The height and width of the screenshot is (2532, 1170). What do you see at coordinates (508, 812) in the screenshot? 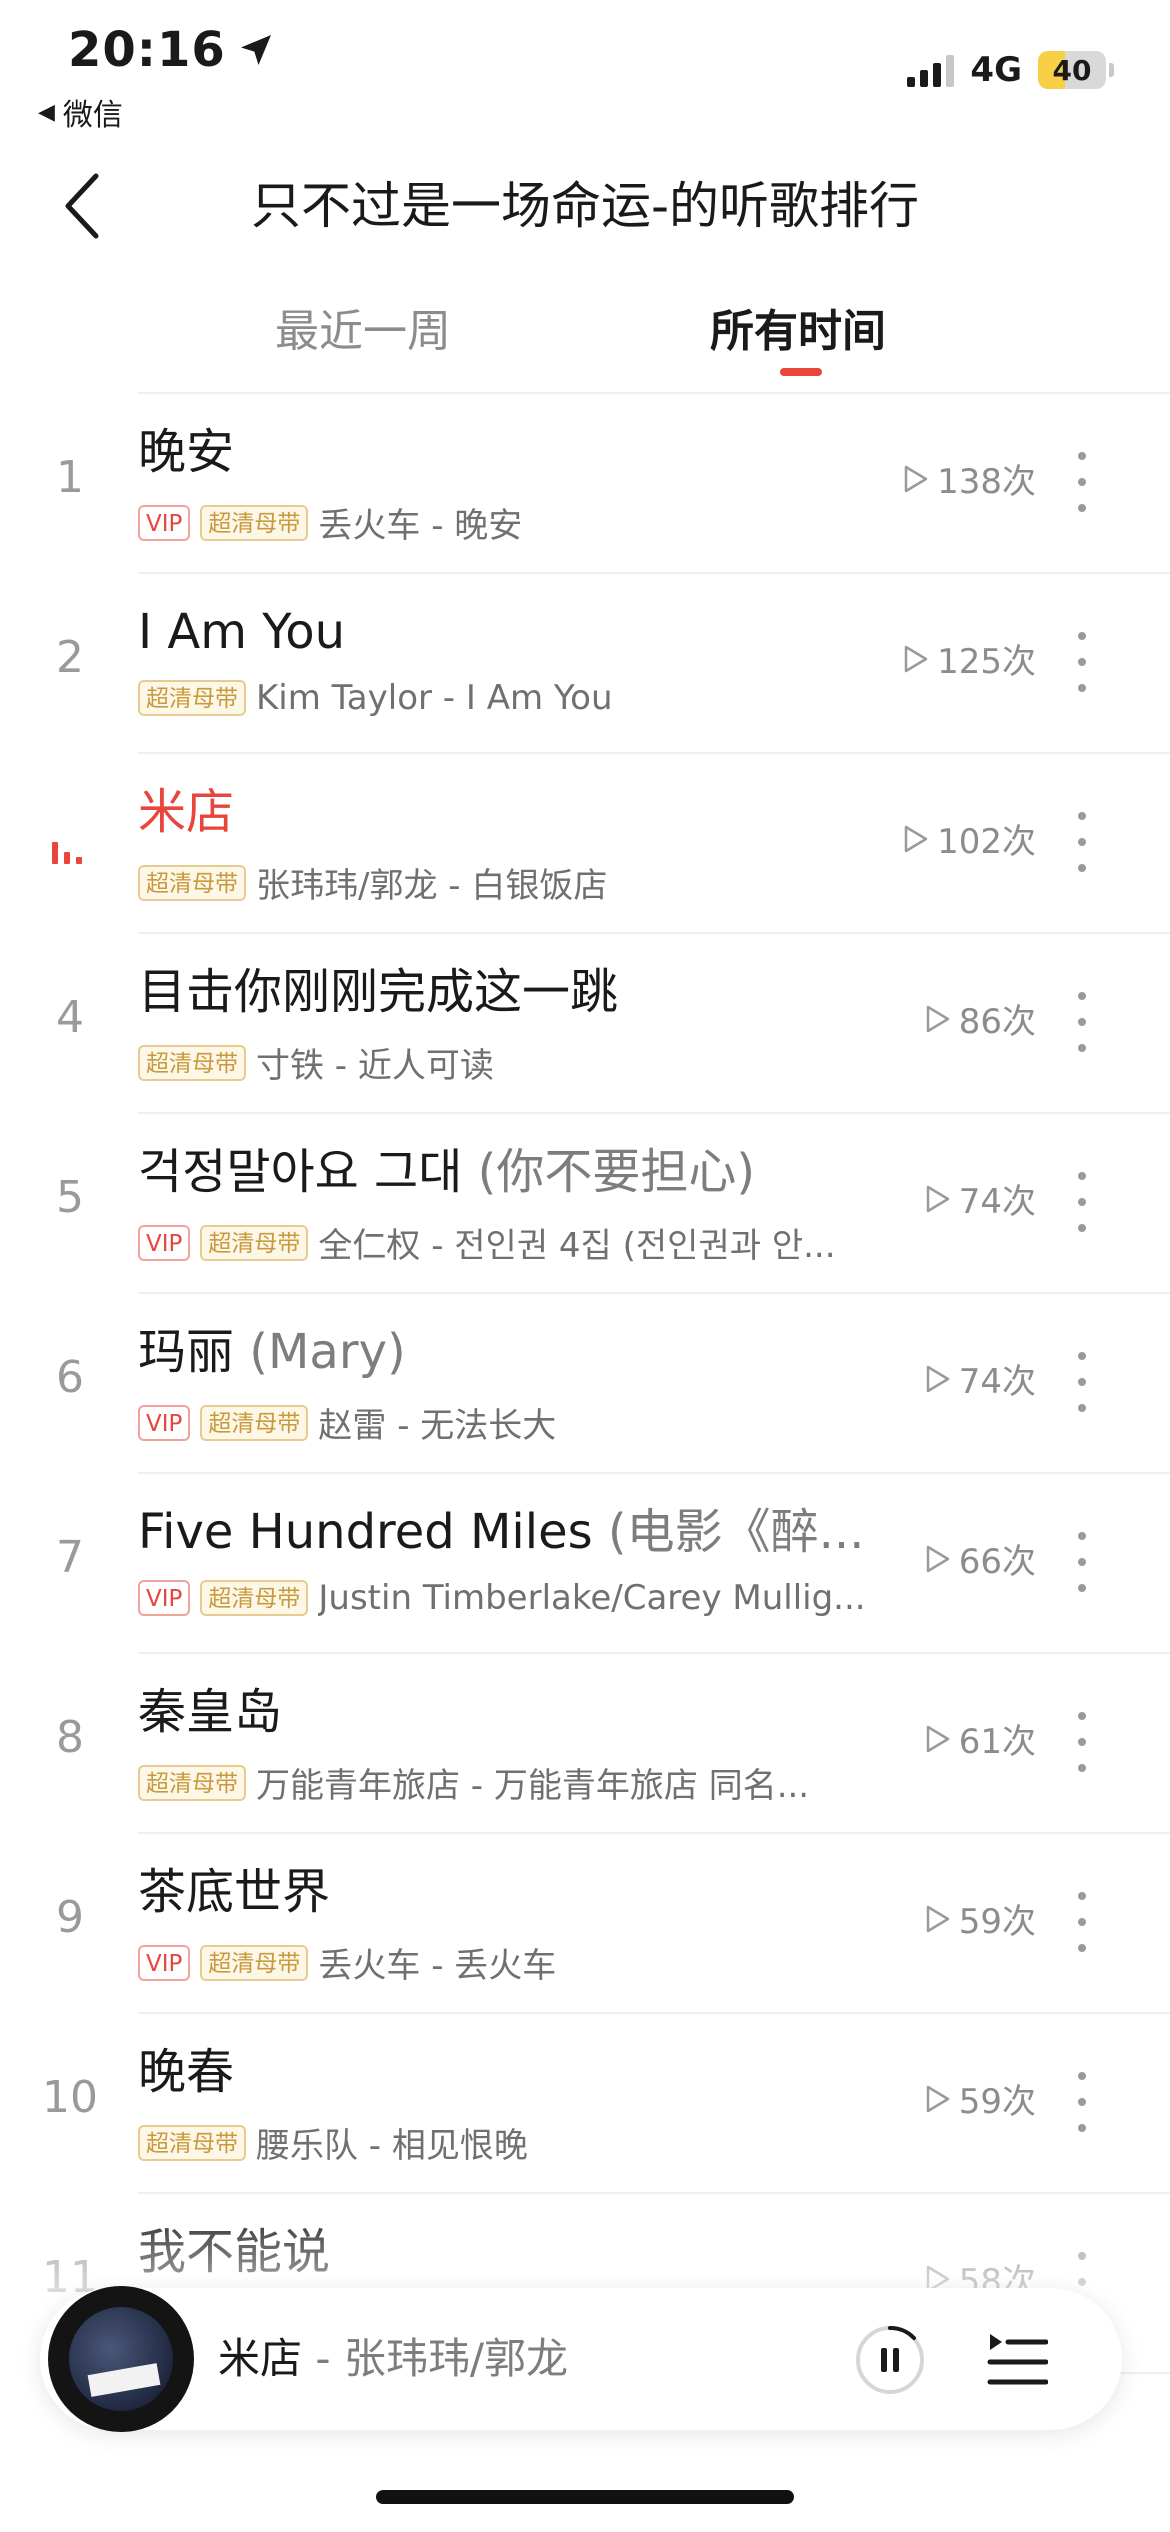
I see `song-title: 米店` at bounding box center [508, 812].